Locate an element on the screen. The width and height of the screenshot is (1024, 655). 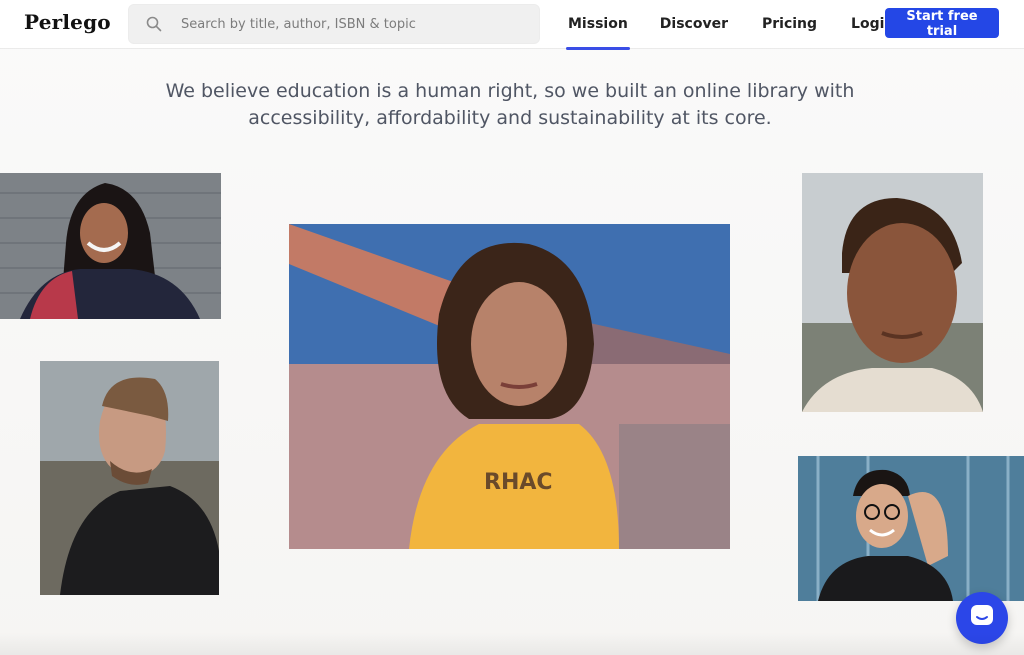
smiling-woman-sari-photo is located at coordinates (110, 246).